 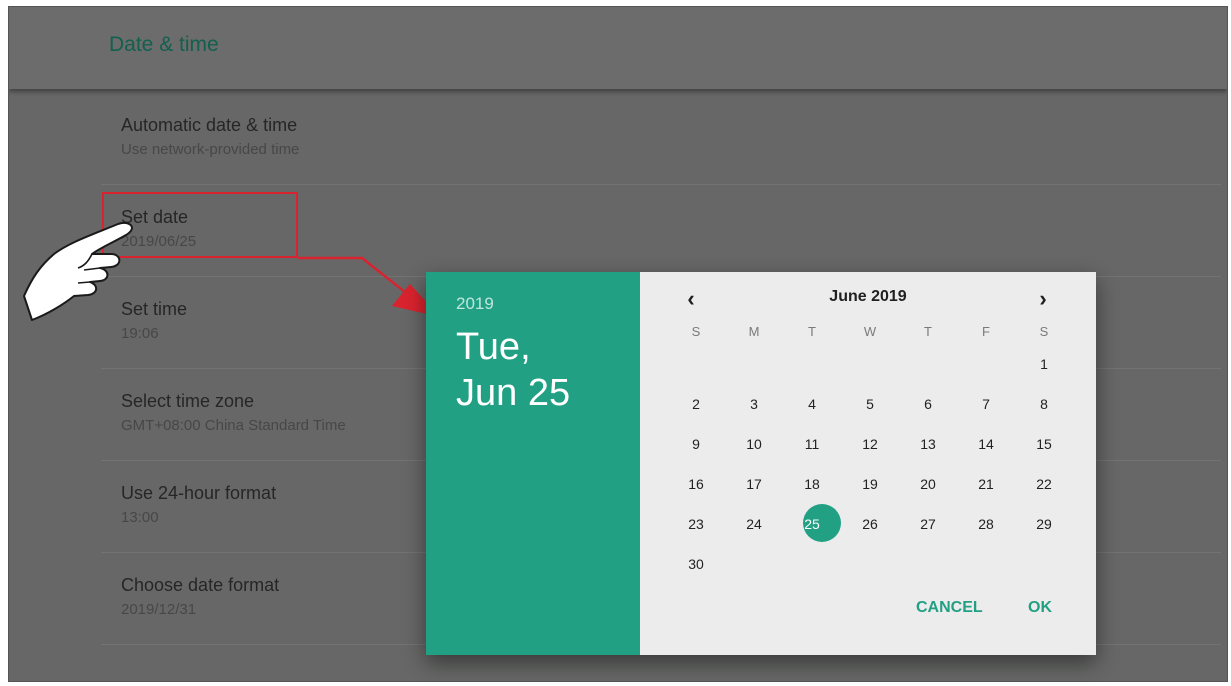 I want to click on weekday-label: M, so click(x=754, y=331).